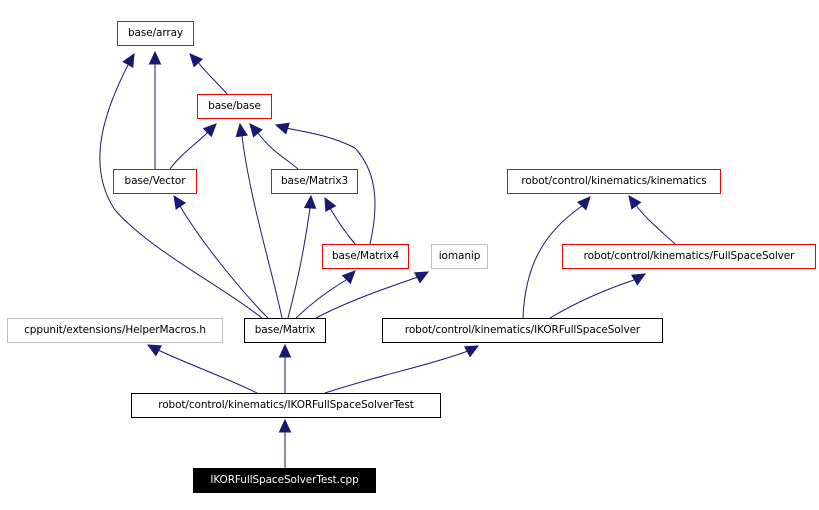 This screenshot has width=819, height=510. I want to click on edge-base-to-array, so click(208, 74).